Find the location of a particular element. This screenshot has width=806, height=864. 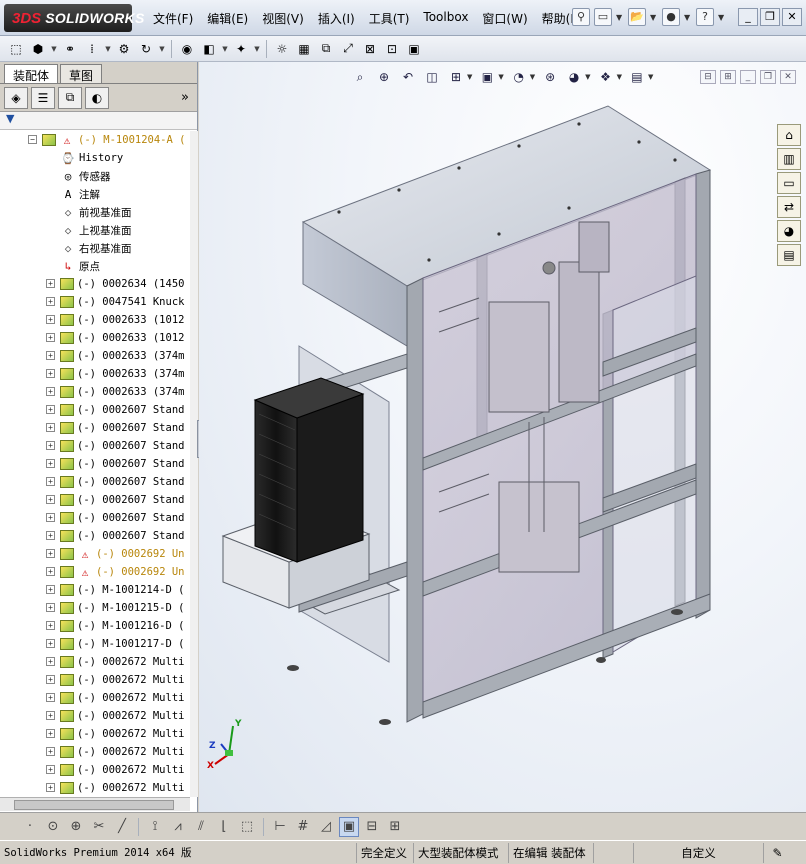

move-component-icon: ↻ is located at coordinates (146, 49).